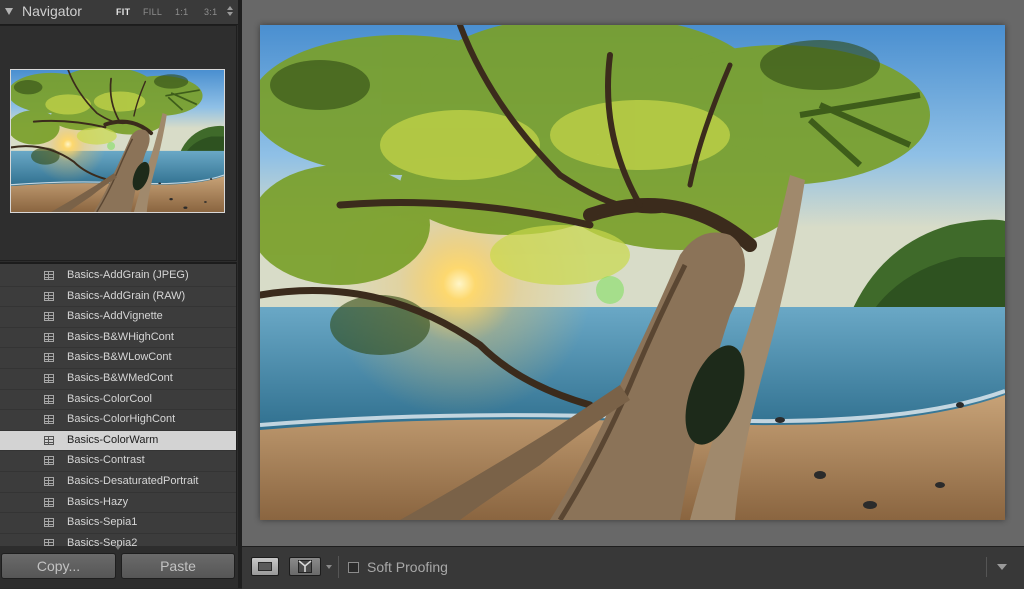  I want to click on soft-proofing-label: Soft Proofing, so click(407, 567).